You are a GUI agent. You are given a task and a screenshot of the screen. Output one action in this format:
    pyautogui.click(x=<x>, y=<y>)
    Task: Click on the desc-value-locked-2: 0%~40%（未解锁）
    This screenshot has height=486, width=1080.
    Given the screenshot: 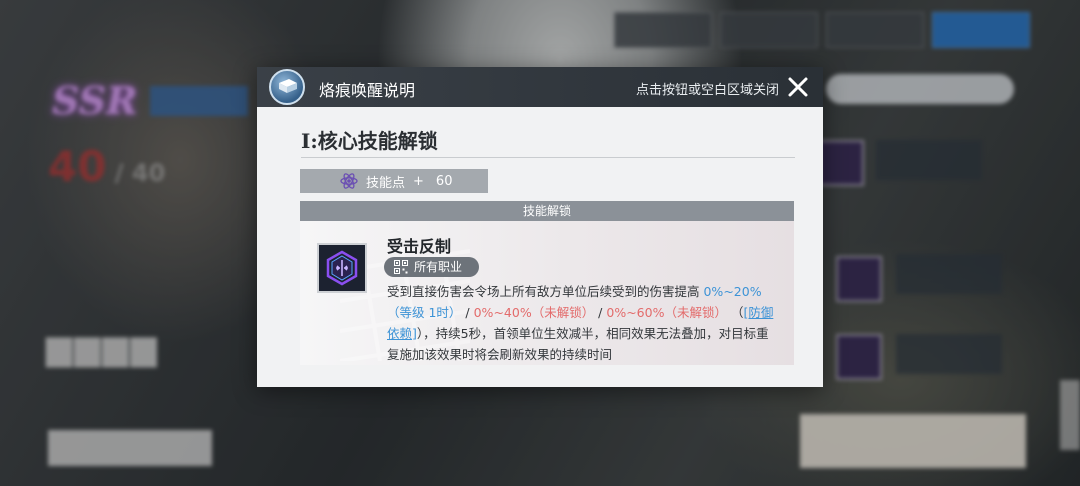 What is the action you would take?
    pyautogui.click(x=534, y=312)
    